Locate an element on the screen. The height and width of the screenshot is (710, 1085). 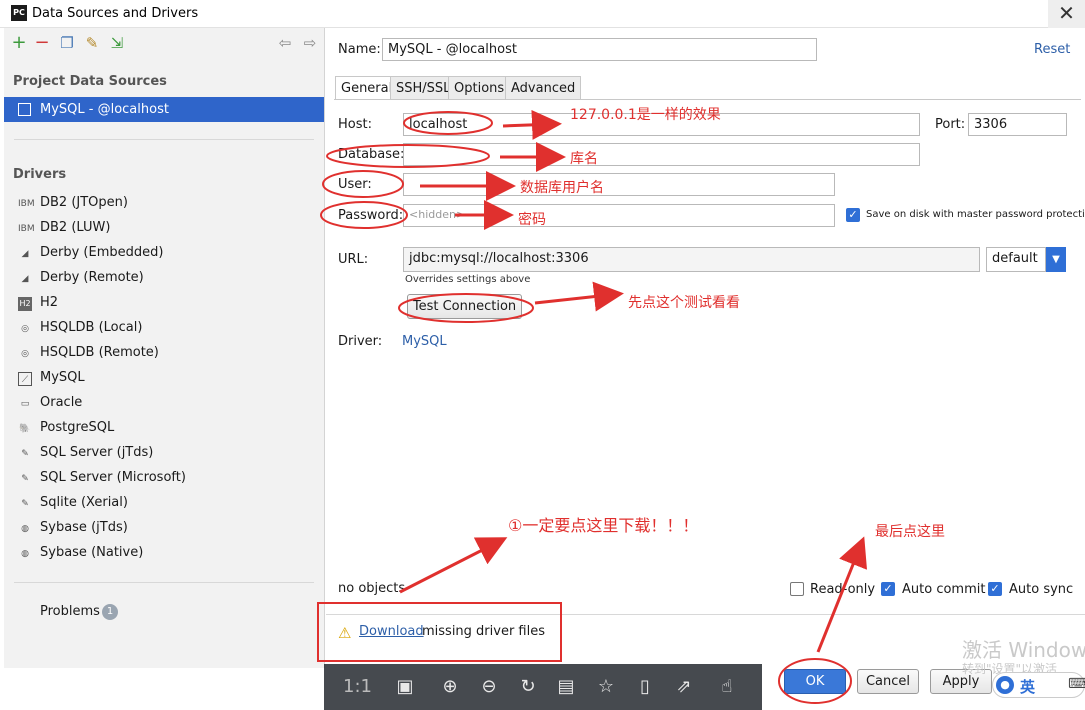
zoom-out-icon: ⊖ is located at coordinates (489, 687).